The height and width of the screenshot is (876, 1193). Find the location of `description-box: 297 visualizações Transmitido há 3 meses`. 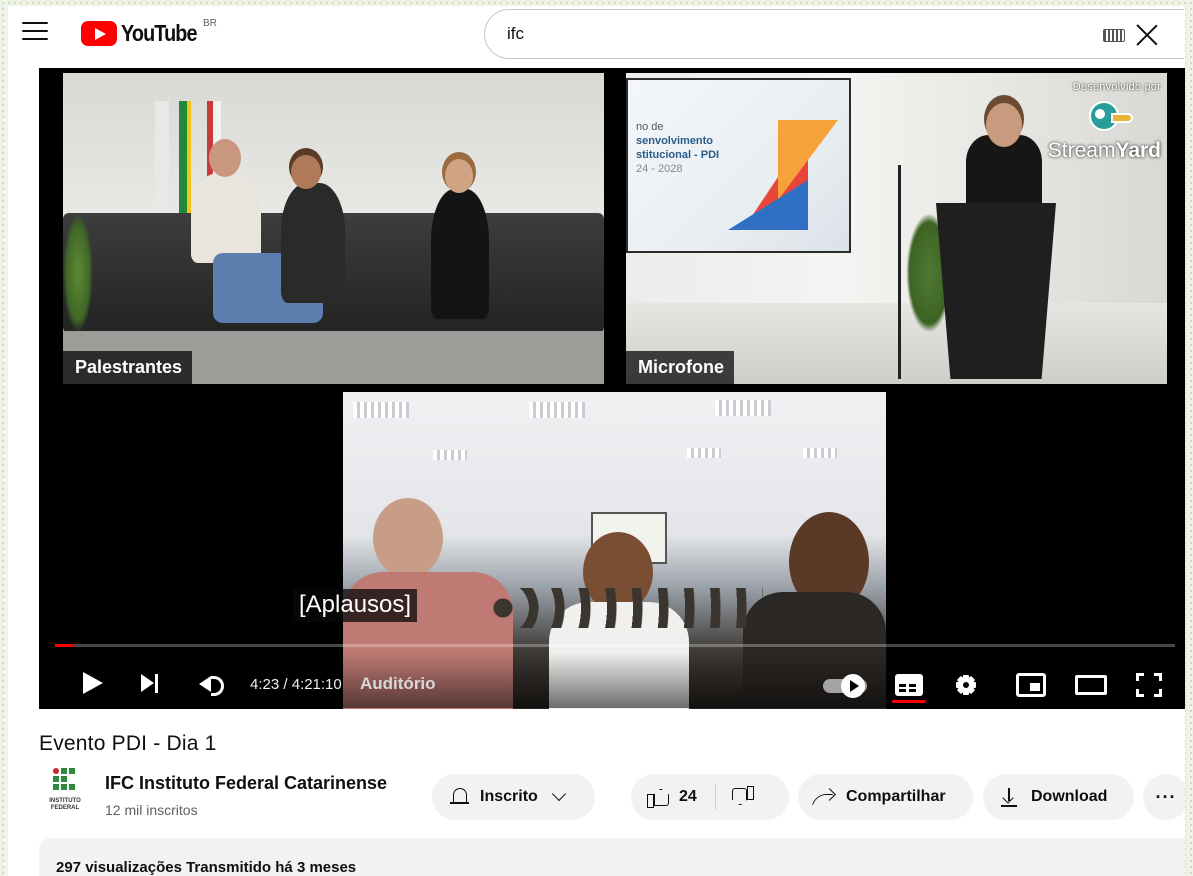

description-box: 297 visualizações Transmitido há 3 meses is located at coordinates (612, 857).